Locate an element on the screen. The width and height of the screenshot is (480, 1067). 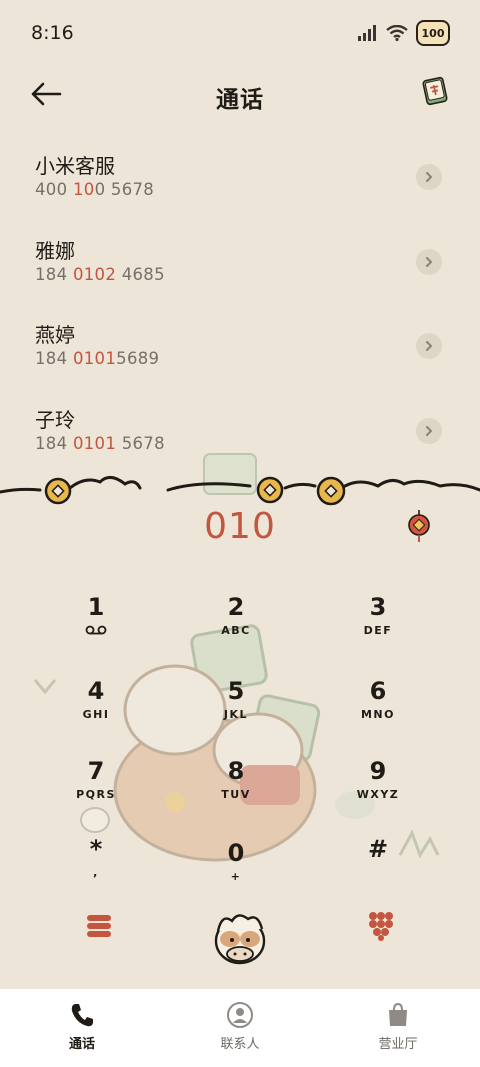
tab-contacts-label: 联系人 is located at coordinates (240, 1044).